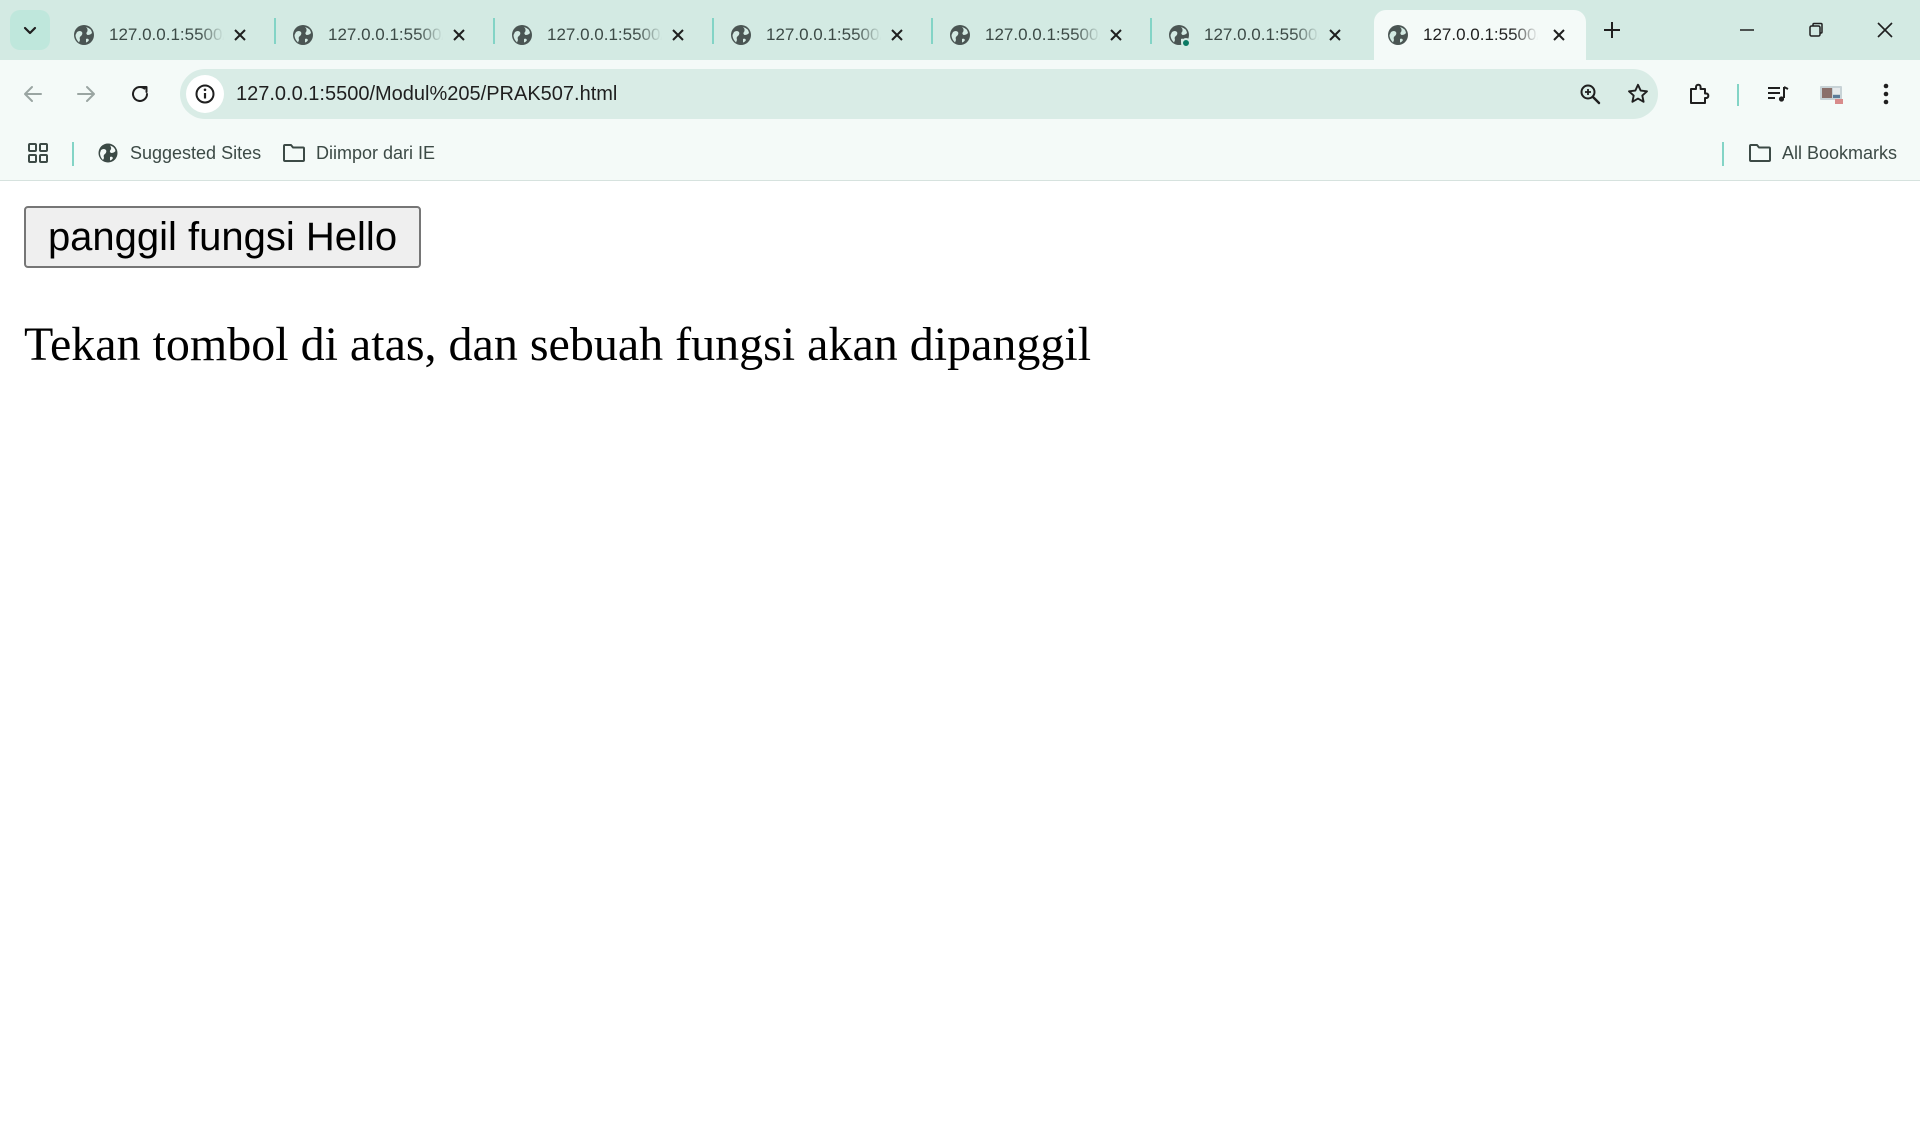 This screenshot has width=1920, height=1128. I want to click on tab: 127.0.0.1:5500/Modul%205/PRAK503.html, so click(601, 35).